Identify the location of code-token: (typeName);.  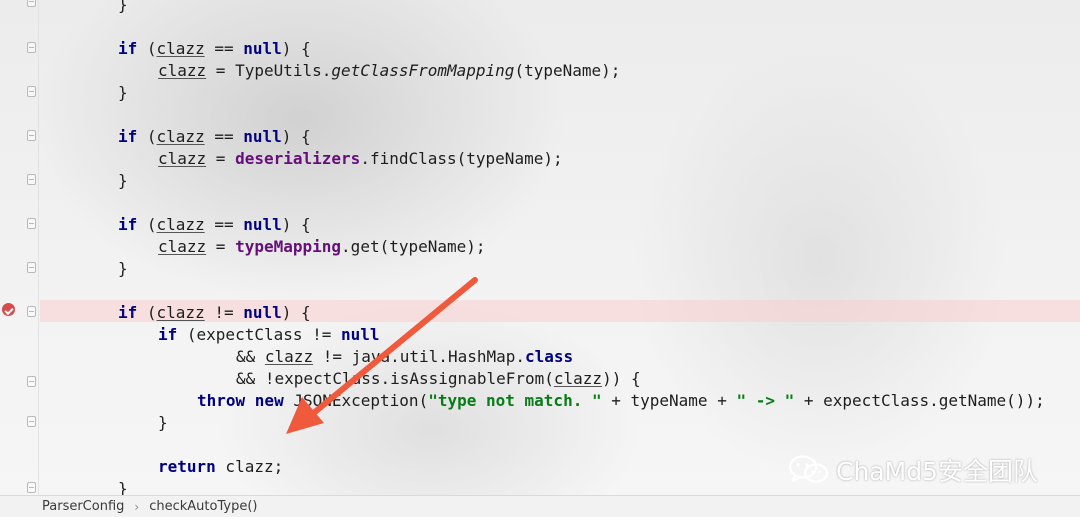
(567, 70).